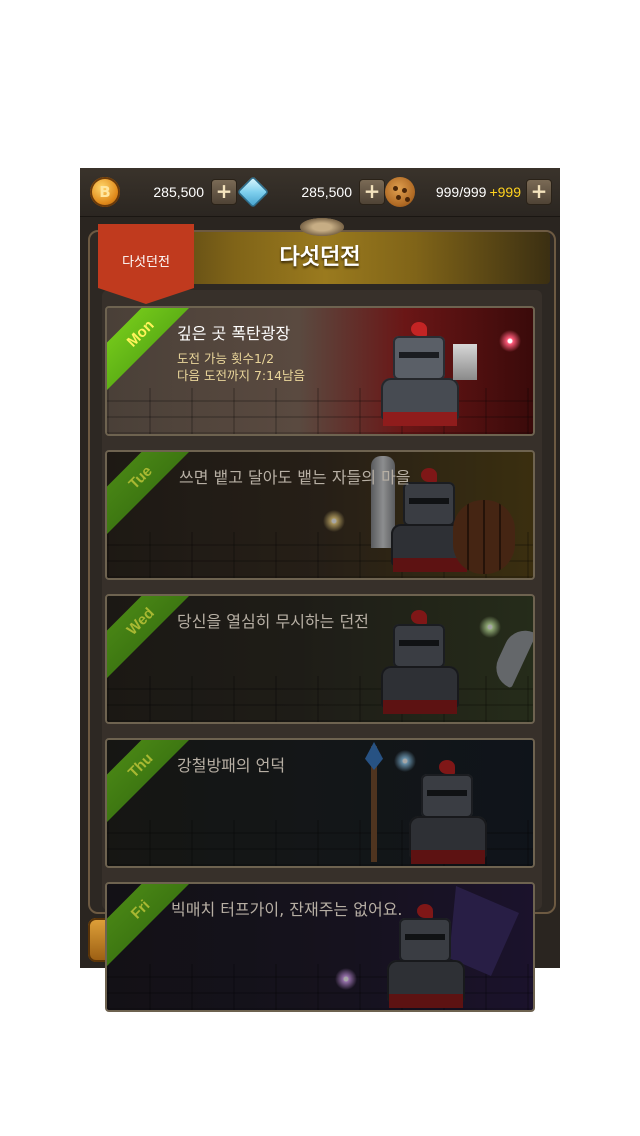  What do you see at coordinates (505, 192) in the screenshot?
I see `cookie-bonus: +999` at bounding box center [505, 192].